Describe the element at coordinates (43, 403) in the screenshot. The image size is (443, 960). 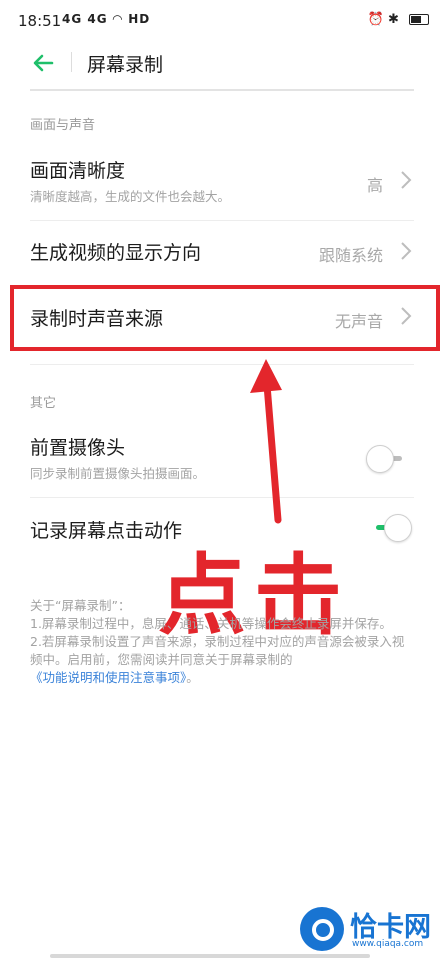
I see `section-label-other: 其它` at that location.